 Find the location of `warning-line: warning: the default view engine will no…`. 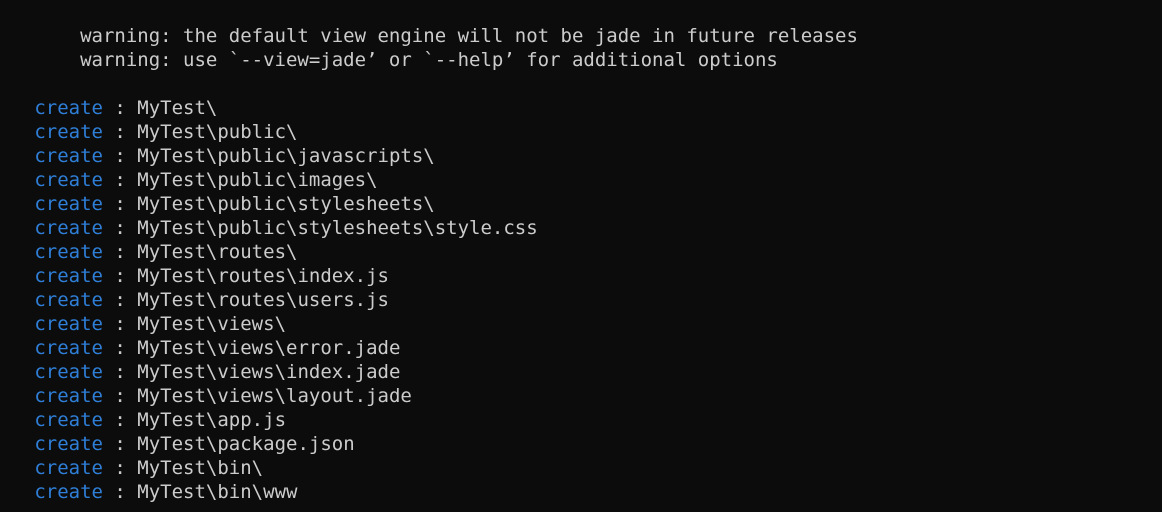

warning-line: warning: the default view engine will no… is located at coordinates (429, 23).